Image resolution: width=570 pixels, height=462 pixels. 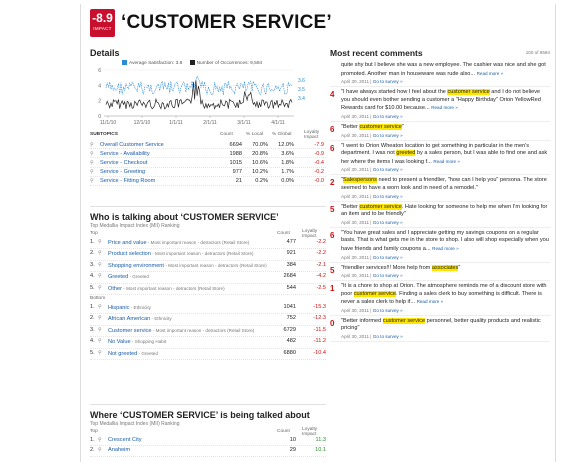 I want to click on where-label: Anaheim, so click(x=188, y=450).